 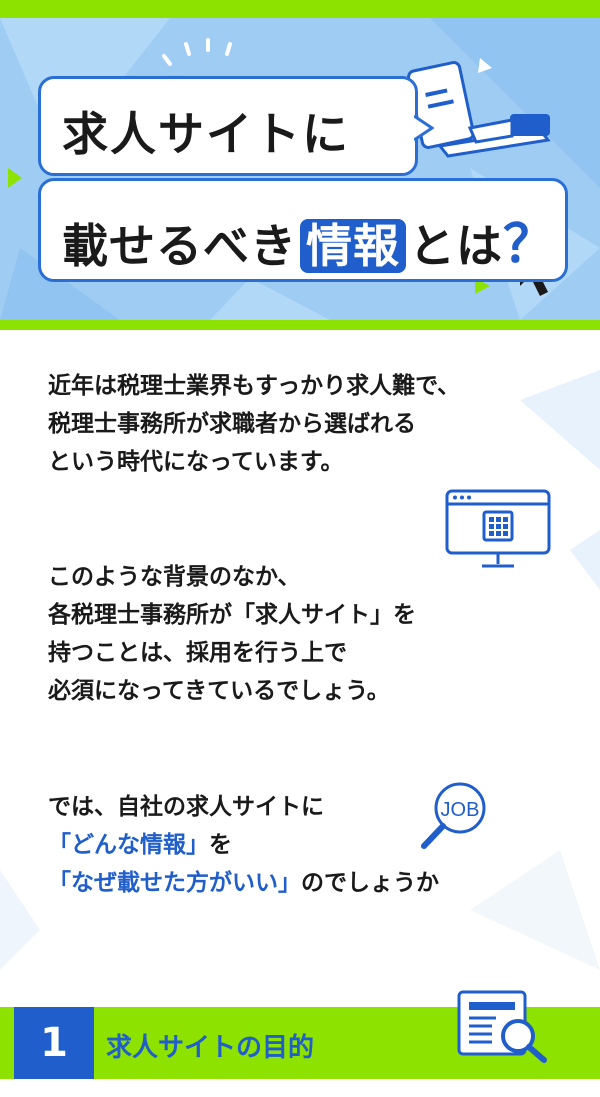 What do you see at coordinates (54, 1043) in the screenshot?
I see `section-number: 1` at bounding box center [54, 1043].